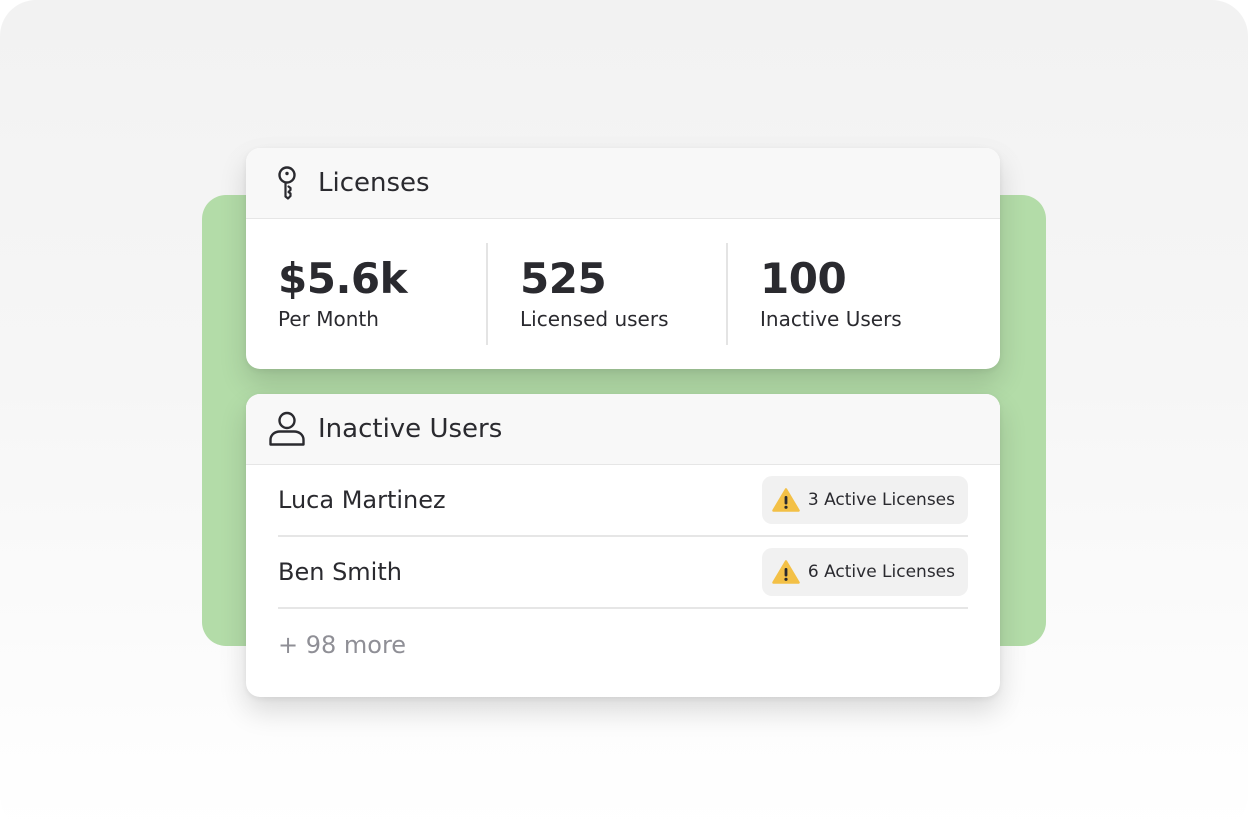 This screenshot has height=832, width=1248. What do you see at coordinates (623, 501) in the screenshot?
I see `list-item: Luca Martinez 3 Active Licenses` at bounding box center [623, 501].